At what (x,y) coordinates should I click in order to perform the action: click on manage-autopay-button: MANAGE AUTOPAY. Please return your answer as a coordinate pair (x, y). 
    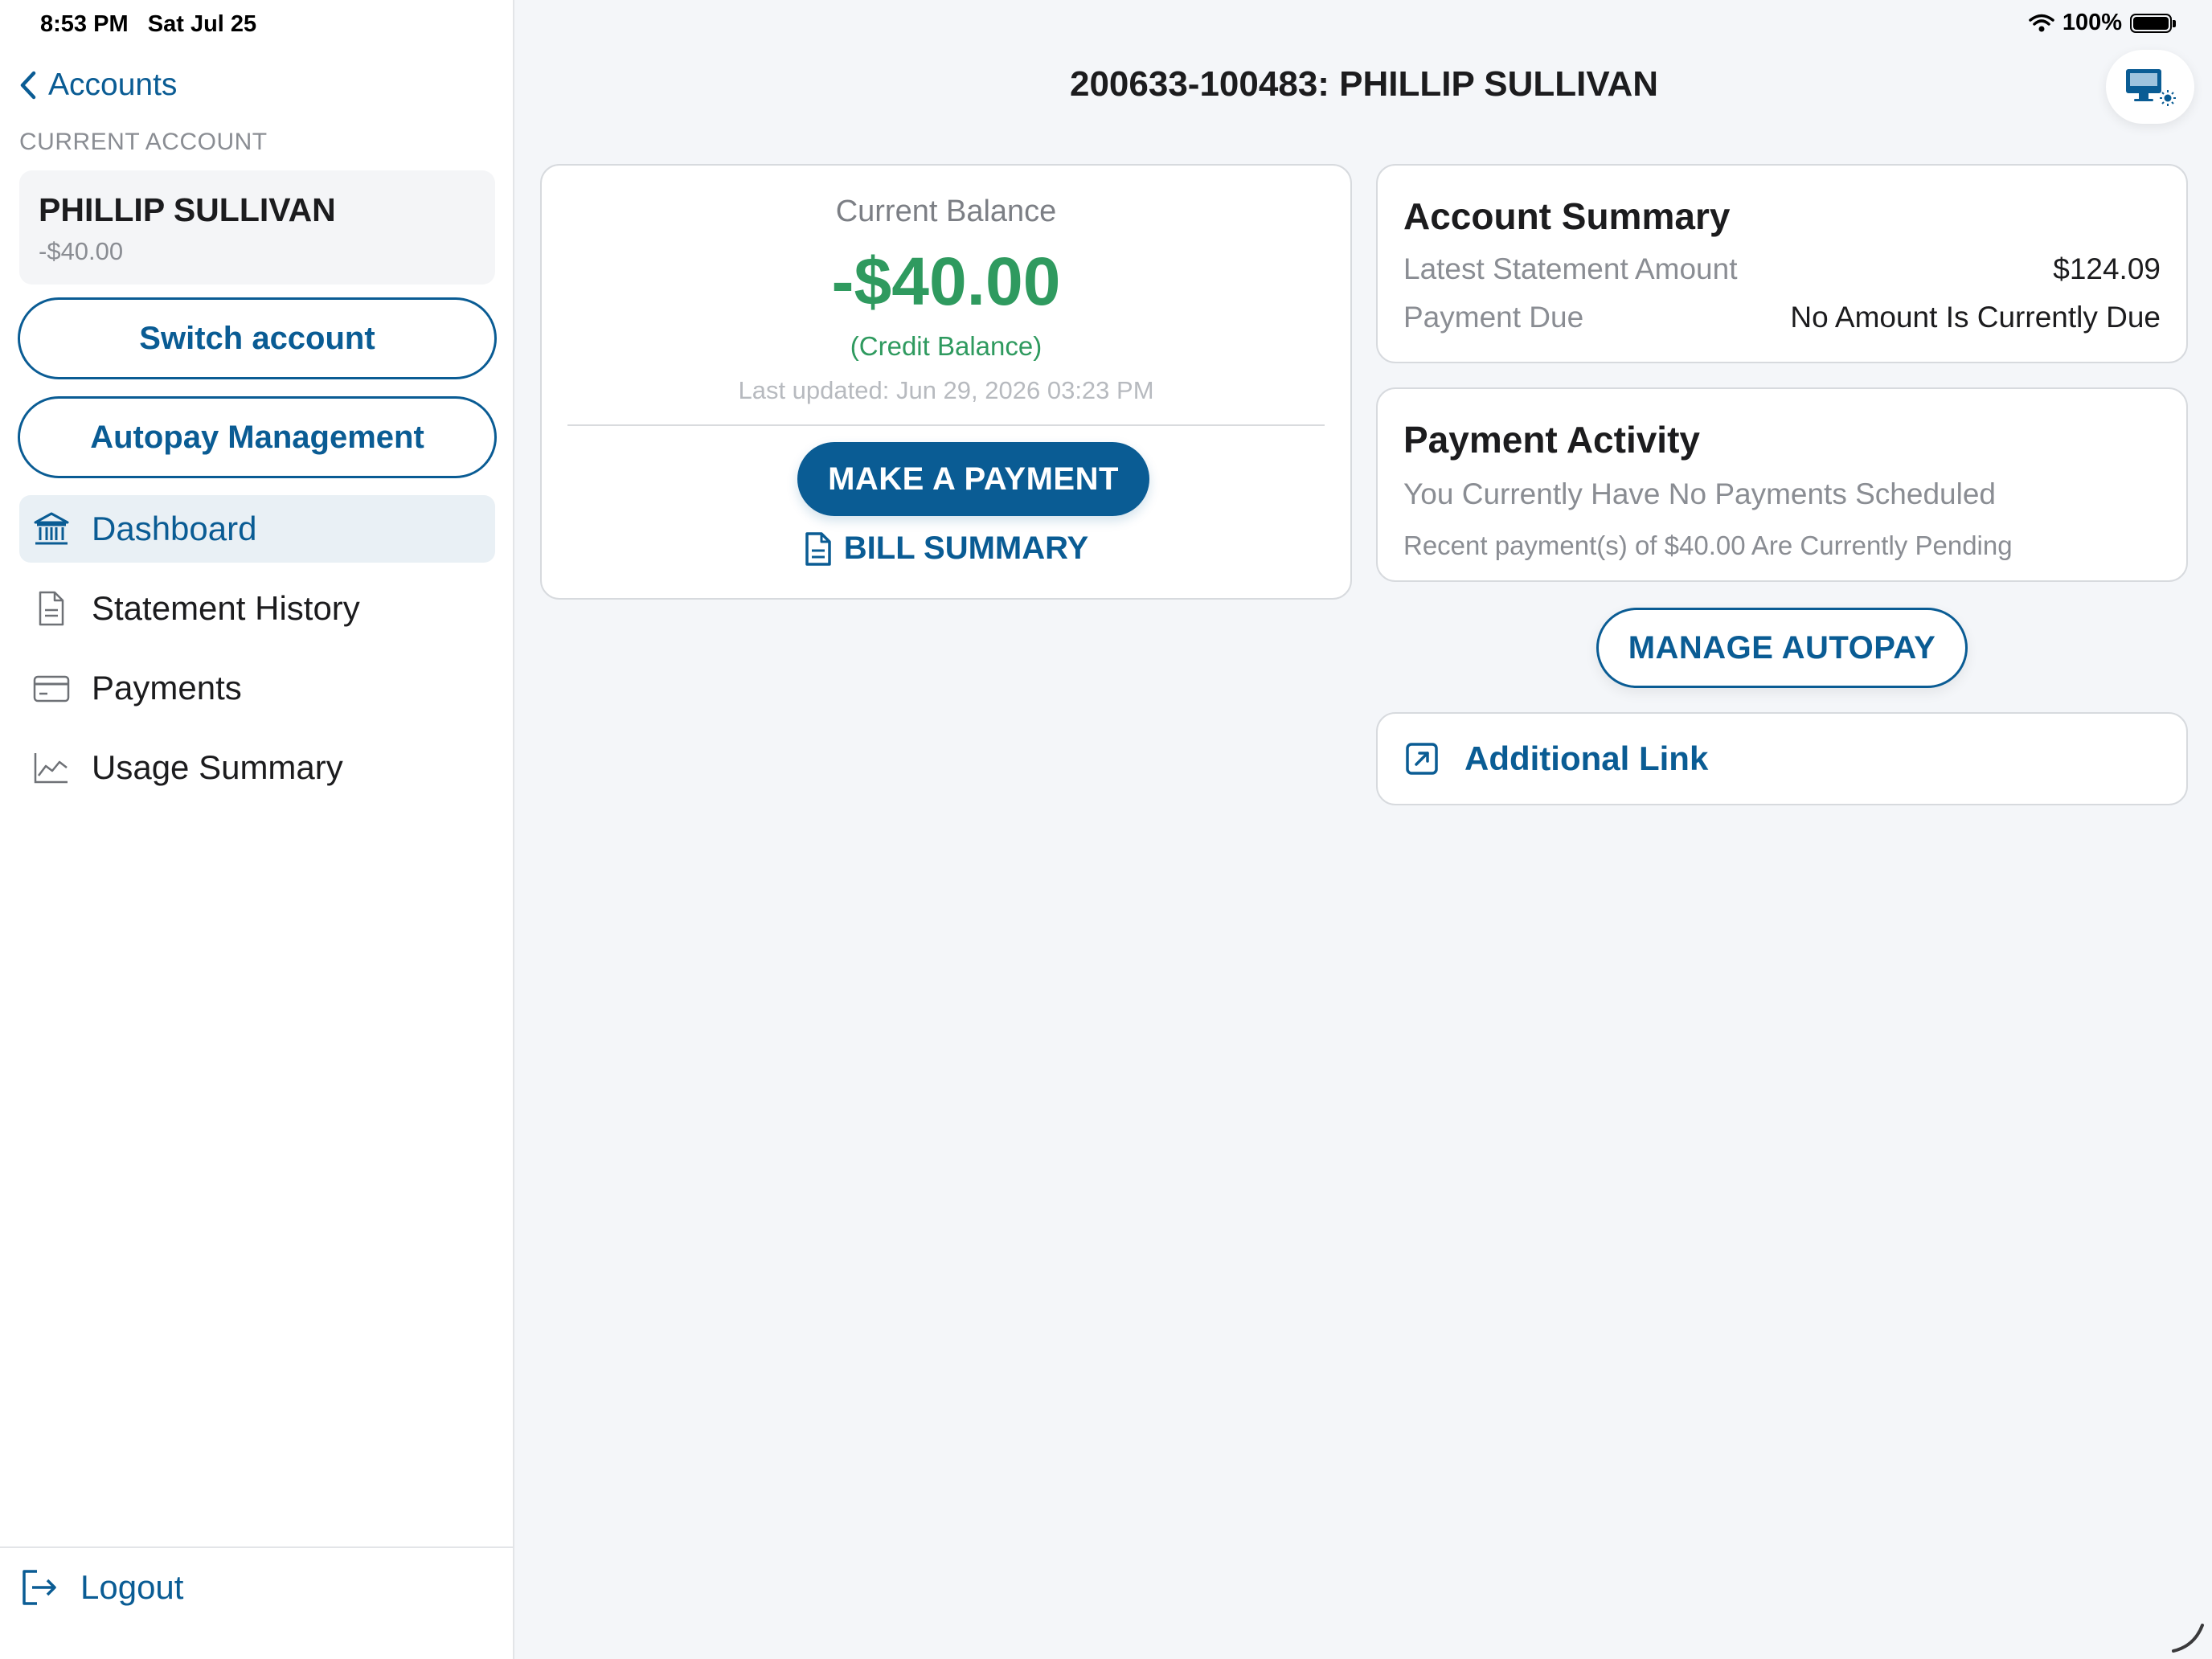
    Looking at the image, I should click on (1782, 648).